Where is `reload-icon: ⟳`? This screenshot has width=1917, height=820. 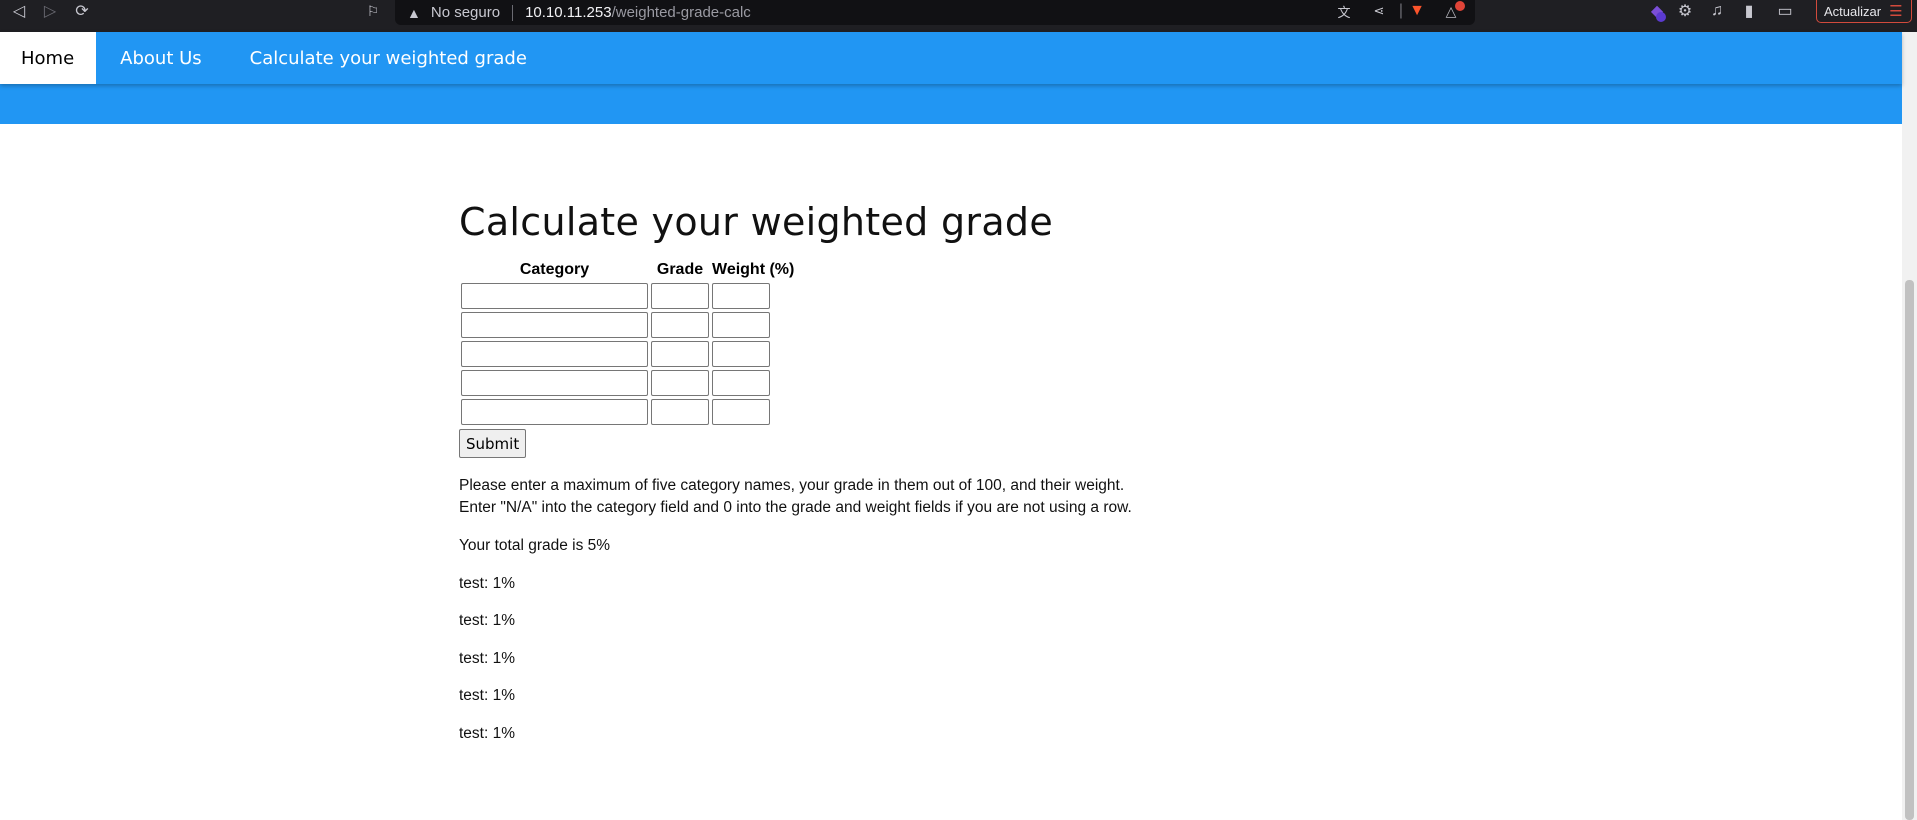
reload-icon: ⟳ is located at coordinates (82, 11).